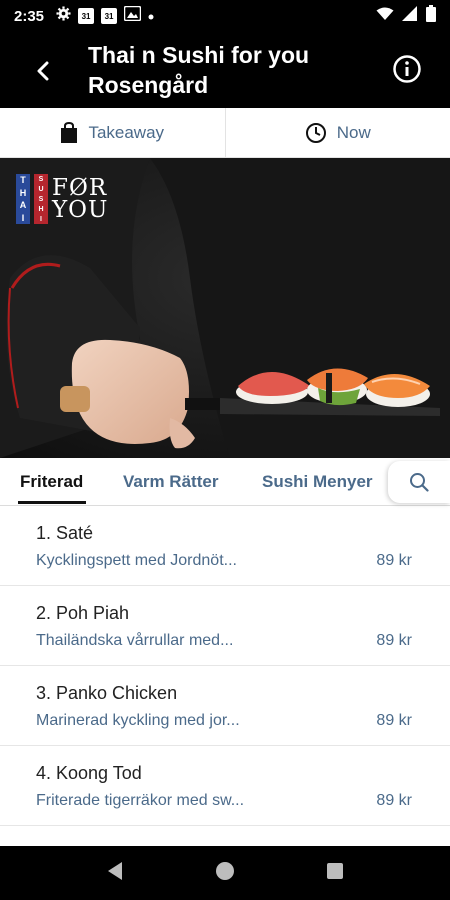 This screenshot has width=450, height=900. I want to click on tab-sushi-menyer: Sushi Menyer, so click(317, 482).